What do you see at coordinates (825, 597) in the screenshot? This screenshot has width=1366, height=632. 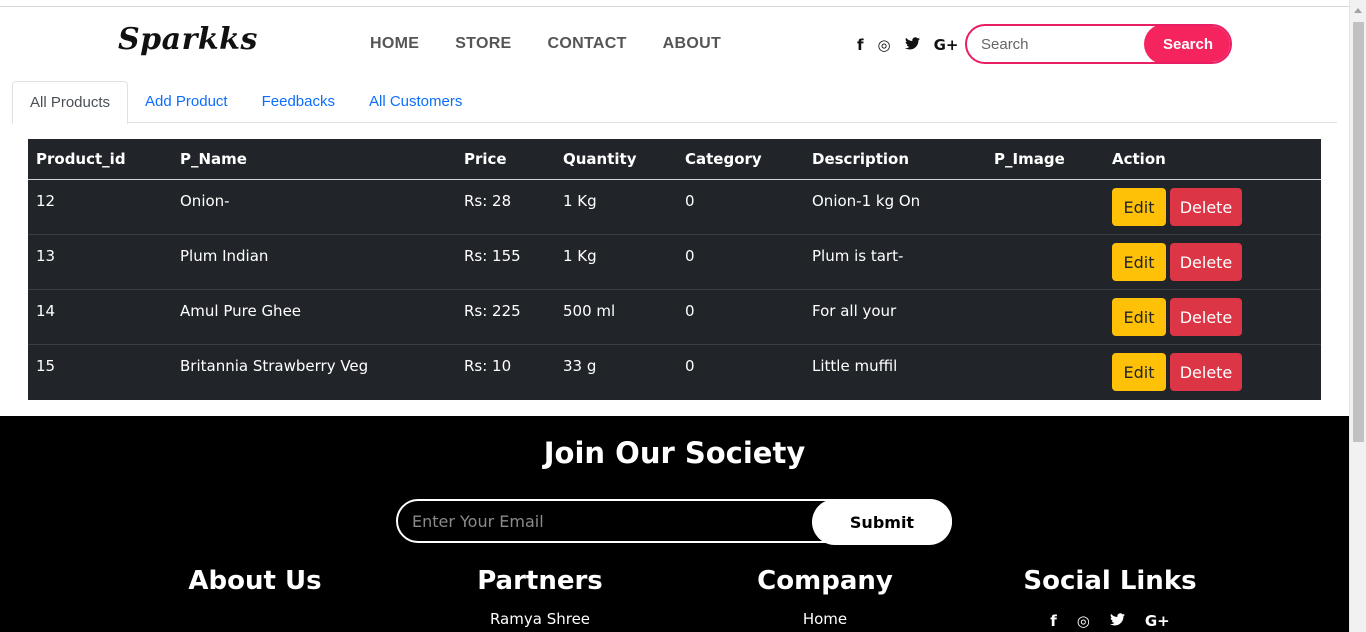 I see `footer-col-company: Company Home` at bounding box center [825, 597].